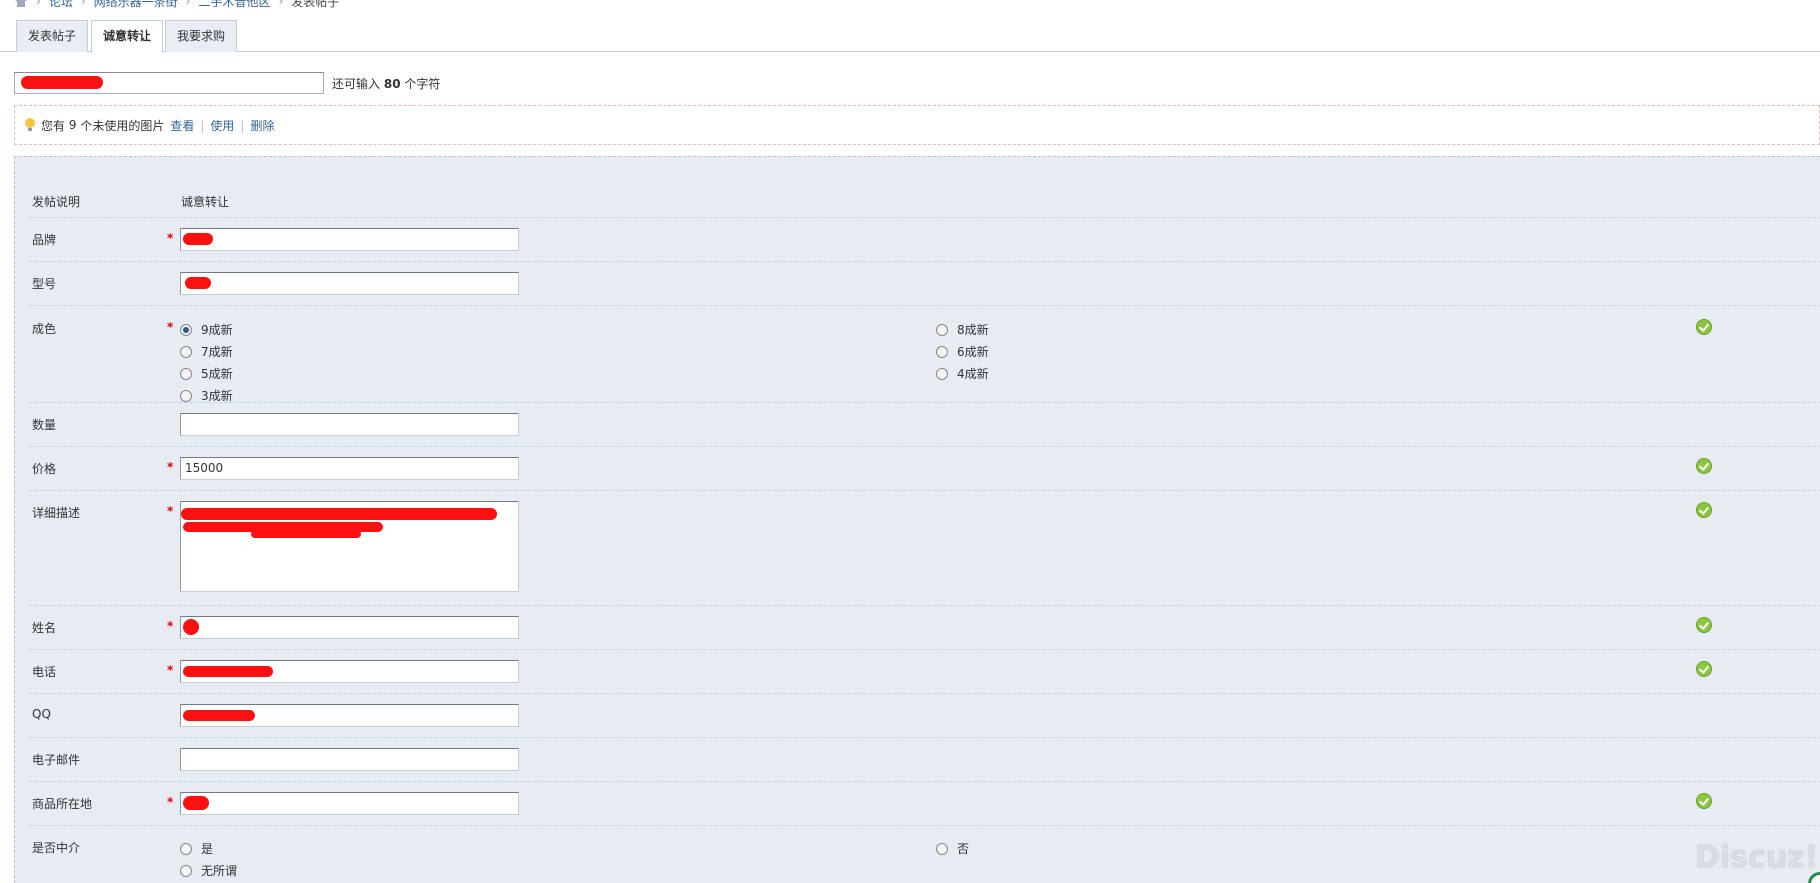 Image resolution: width=1820 pixels, height=883 pixels. What do you see at coordinates (962, 329) in the screenshot?
I see `condition-option-8: 8成新` at bounding box center [962, 329].